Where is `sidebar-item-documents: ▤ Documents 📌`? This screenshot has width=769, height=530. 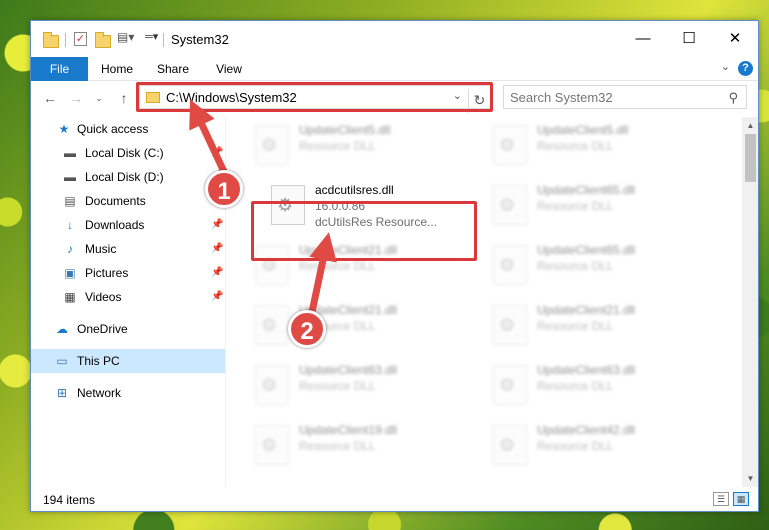 sidebar-item-documents: ▤ Documents 📌 is located at coordinates (128, 201).